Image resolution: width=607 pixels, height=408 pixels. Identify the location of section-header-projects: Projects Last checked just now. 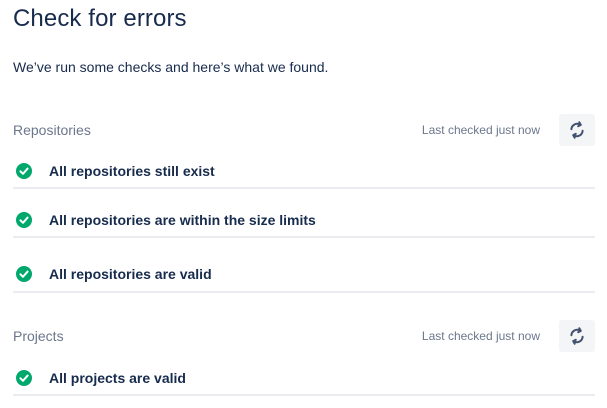
(304, 336).